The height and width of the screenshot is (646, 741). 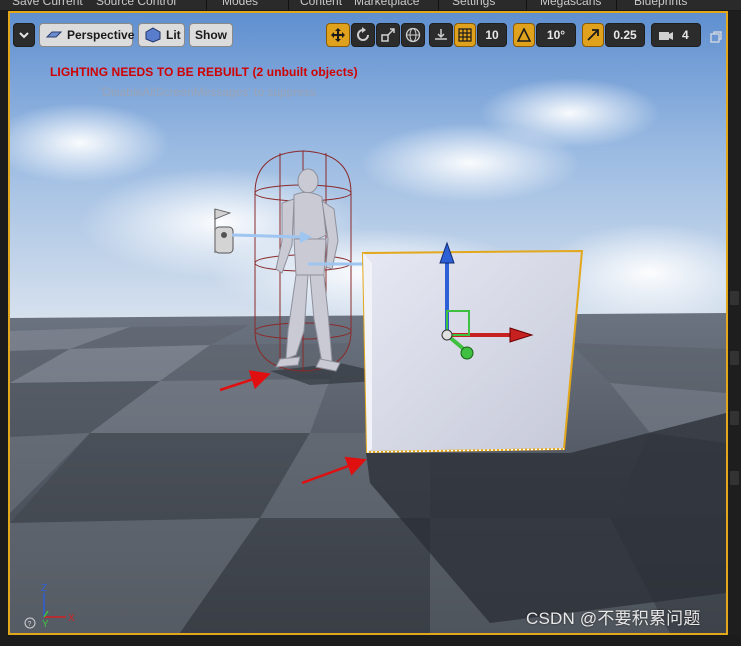 I want to click on scale-snap-value: 0.25, so click(x=625, y=35).